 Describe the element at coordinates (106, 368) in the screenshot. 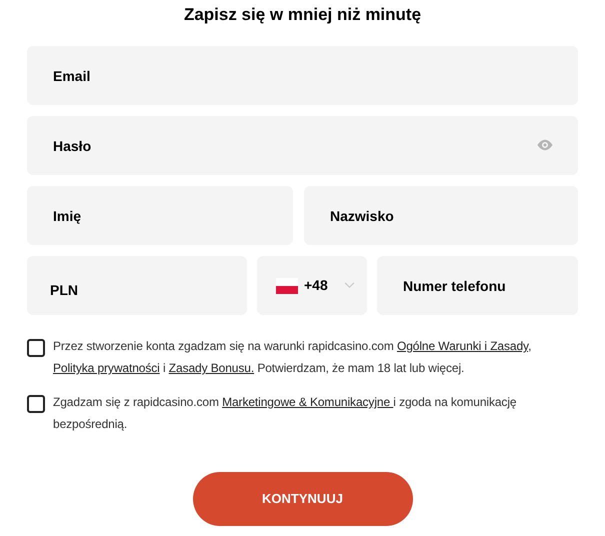

I see `terms-link: Polityka prywatności` at that location.